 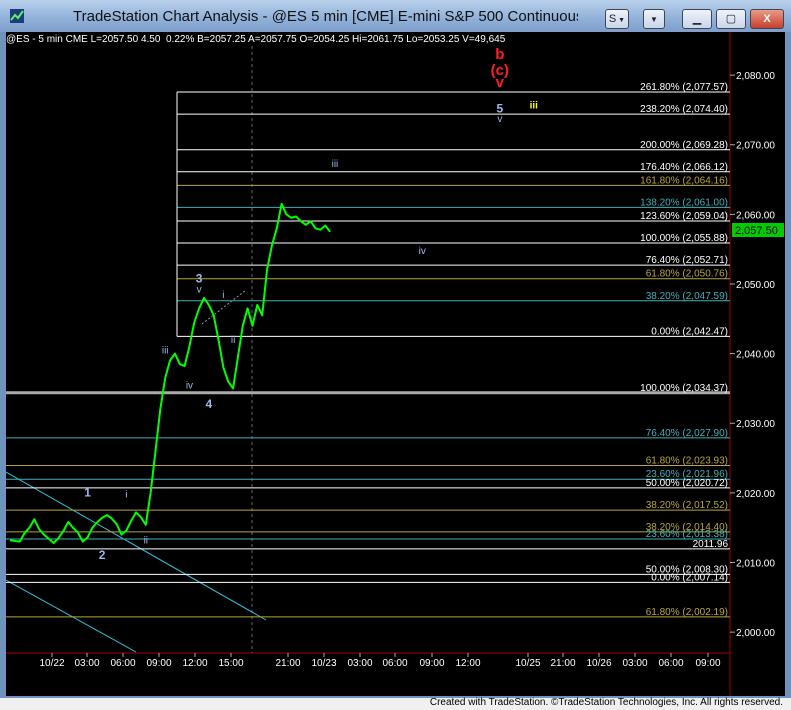 What do you see at coordinates (684, 167) in the screenshot?
I see `fib-label: 176.40% (2,066.12)` at bounding box center [684, 167].